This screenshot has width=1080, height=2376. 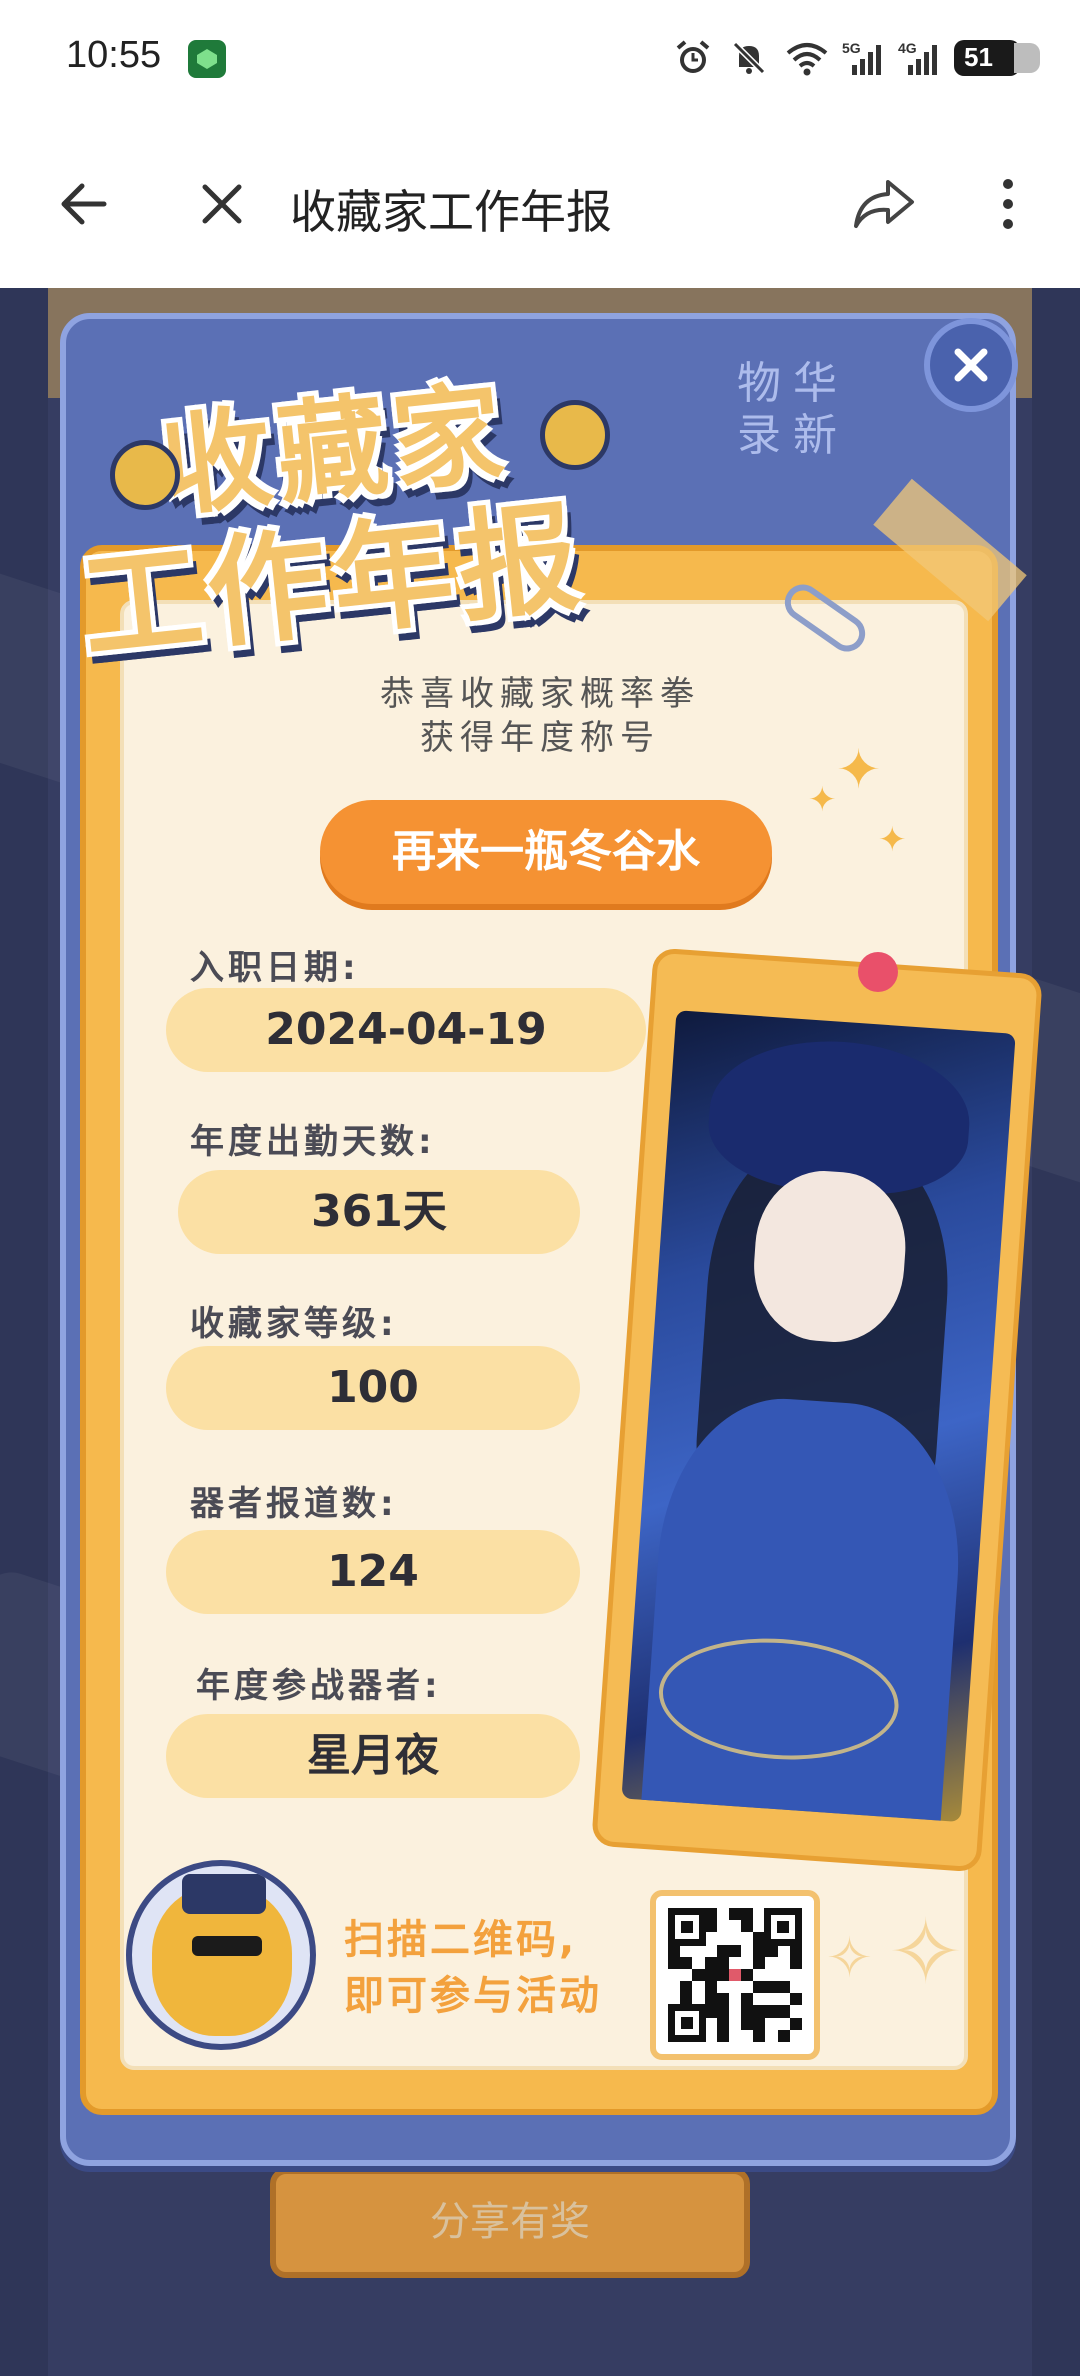 What do you see at coordinates (749, 58) in the screenshot?
I see `mute-bell-icon` at bounding box center [749, 58].